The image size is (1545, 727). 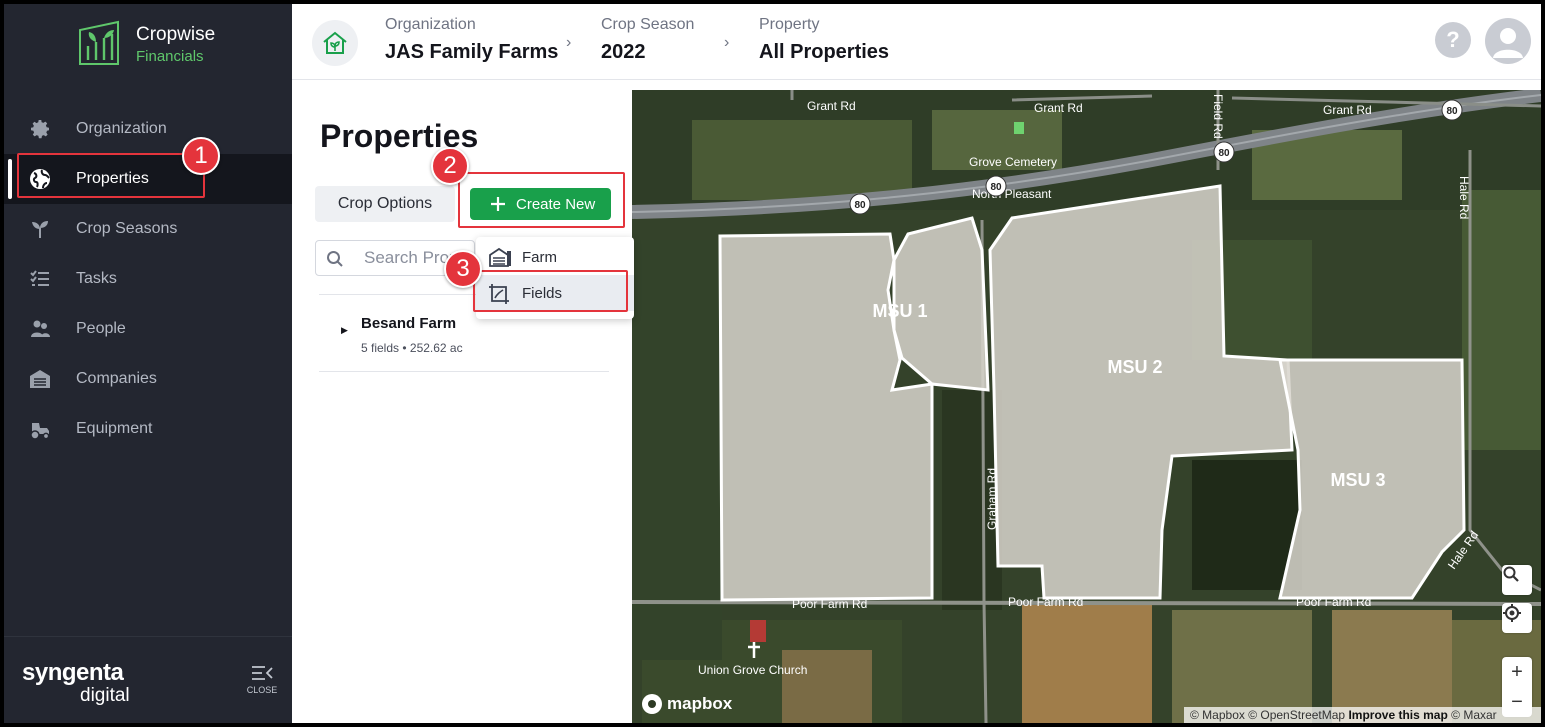 What do you see at coordinates (201, 156) in the screenshot?
I see `step-badge-1: 1` at bounding box center [201, 156].